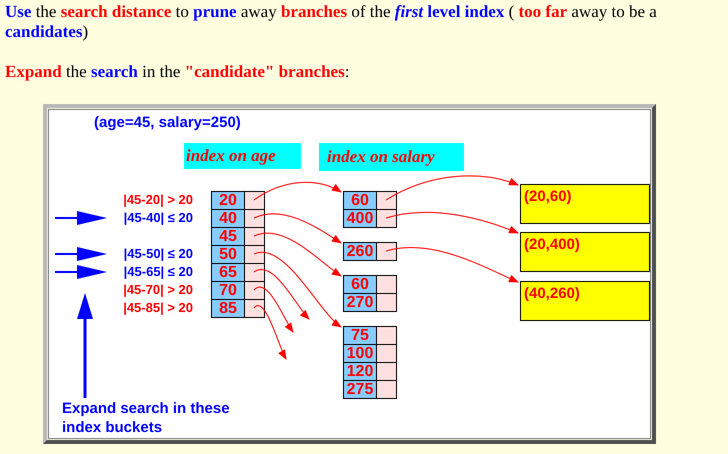 This screenshot has height=454, width=728. What do you see at coordinates (585, 204) in the screenshot?
I see `result-box: (20,60)` at bounding box center [585, 204].